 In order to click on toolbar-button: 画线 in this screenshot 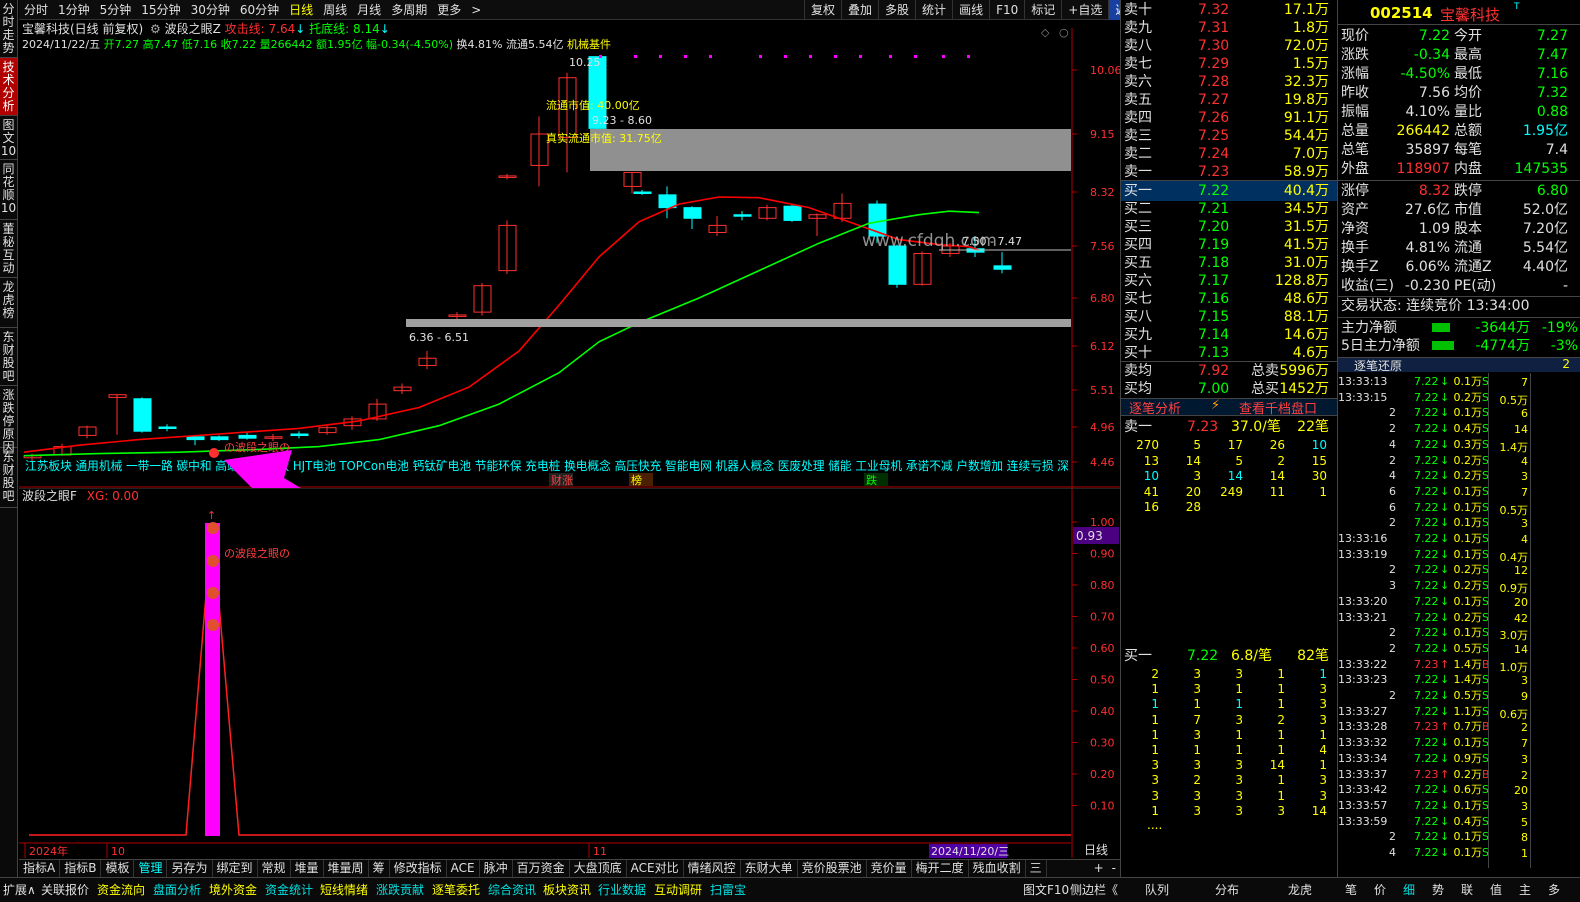, I will do `click(970, 10)`.